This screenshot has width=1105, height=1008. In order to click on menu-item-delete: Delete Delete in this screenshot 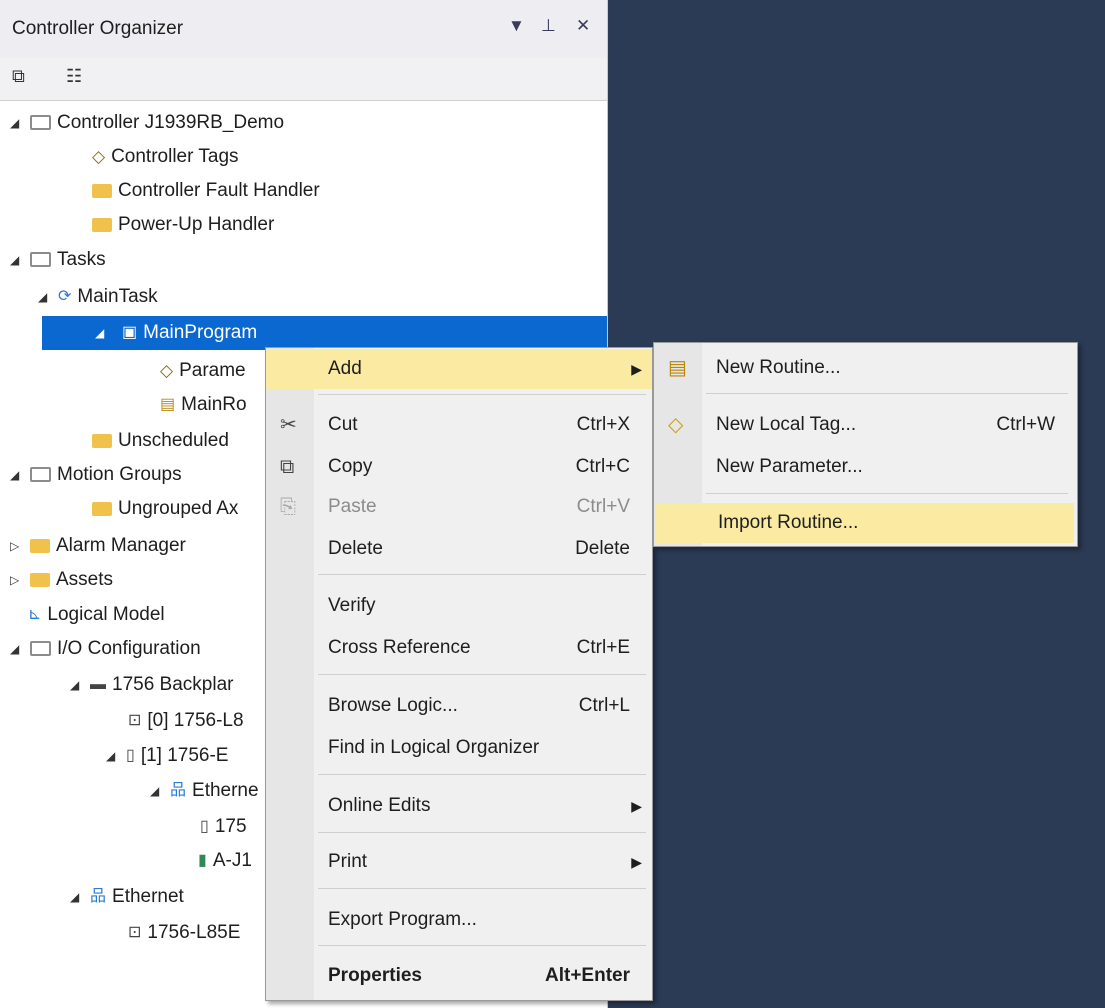, I will do `click(459, 549)`.